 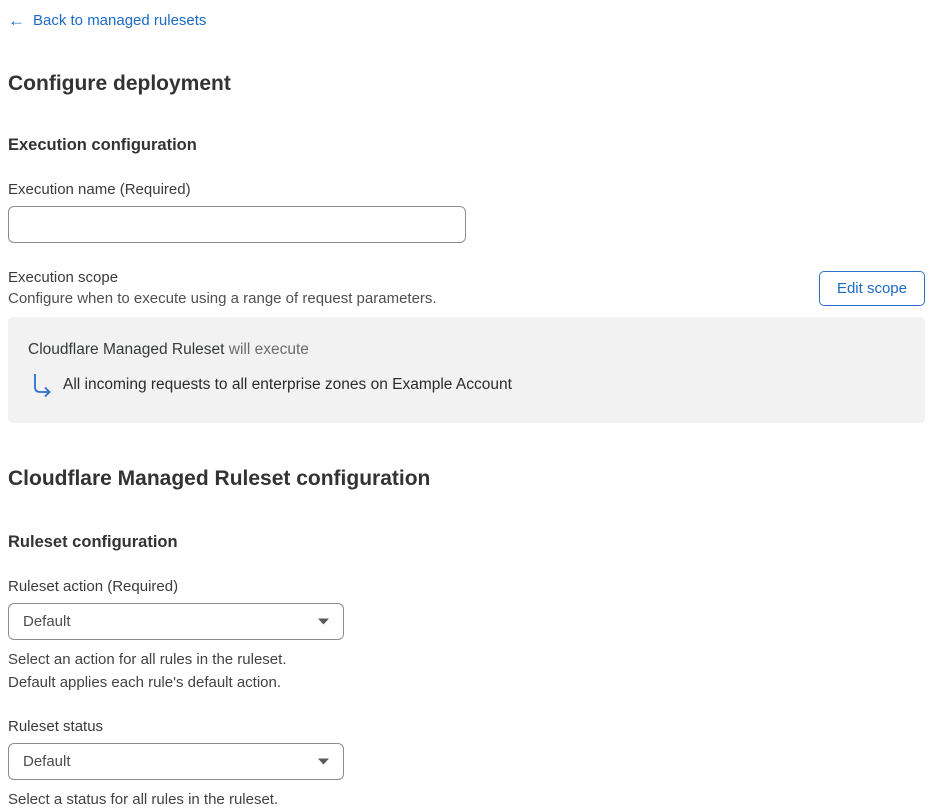 What do you see at coordinates (47, 761) in the screenshot?
I see `ruleset-status-value: Default` at bounding box center [47, 761].